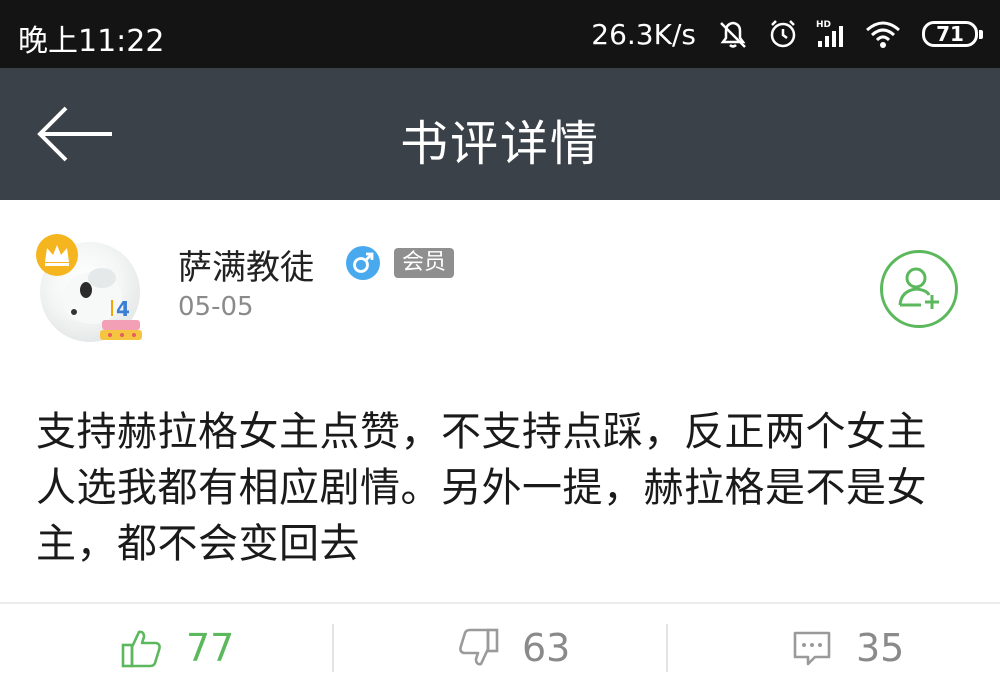 Image resolution: width=1000 pixels, height=693 pixels. What do you see at coordinates (643, 34) in the screenshot?
I see `network-speed: 26.3K/s` at bounding box center [643, 34].